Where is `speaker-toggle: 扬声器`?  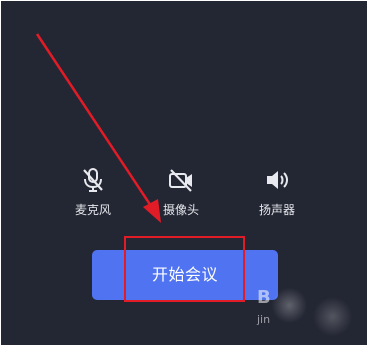 speaker-toggle: 扬声器 is located at coordinates (277, 192).